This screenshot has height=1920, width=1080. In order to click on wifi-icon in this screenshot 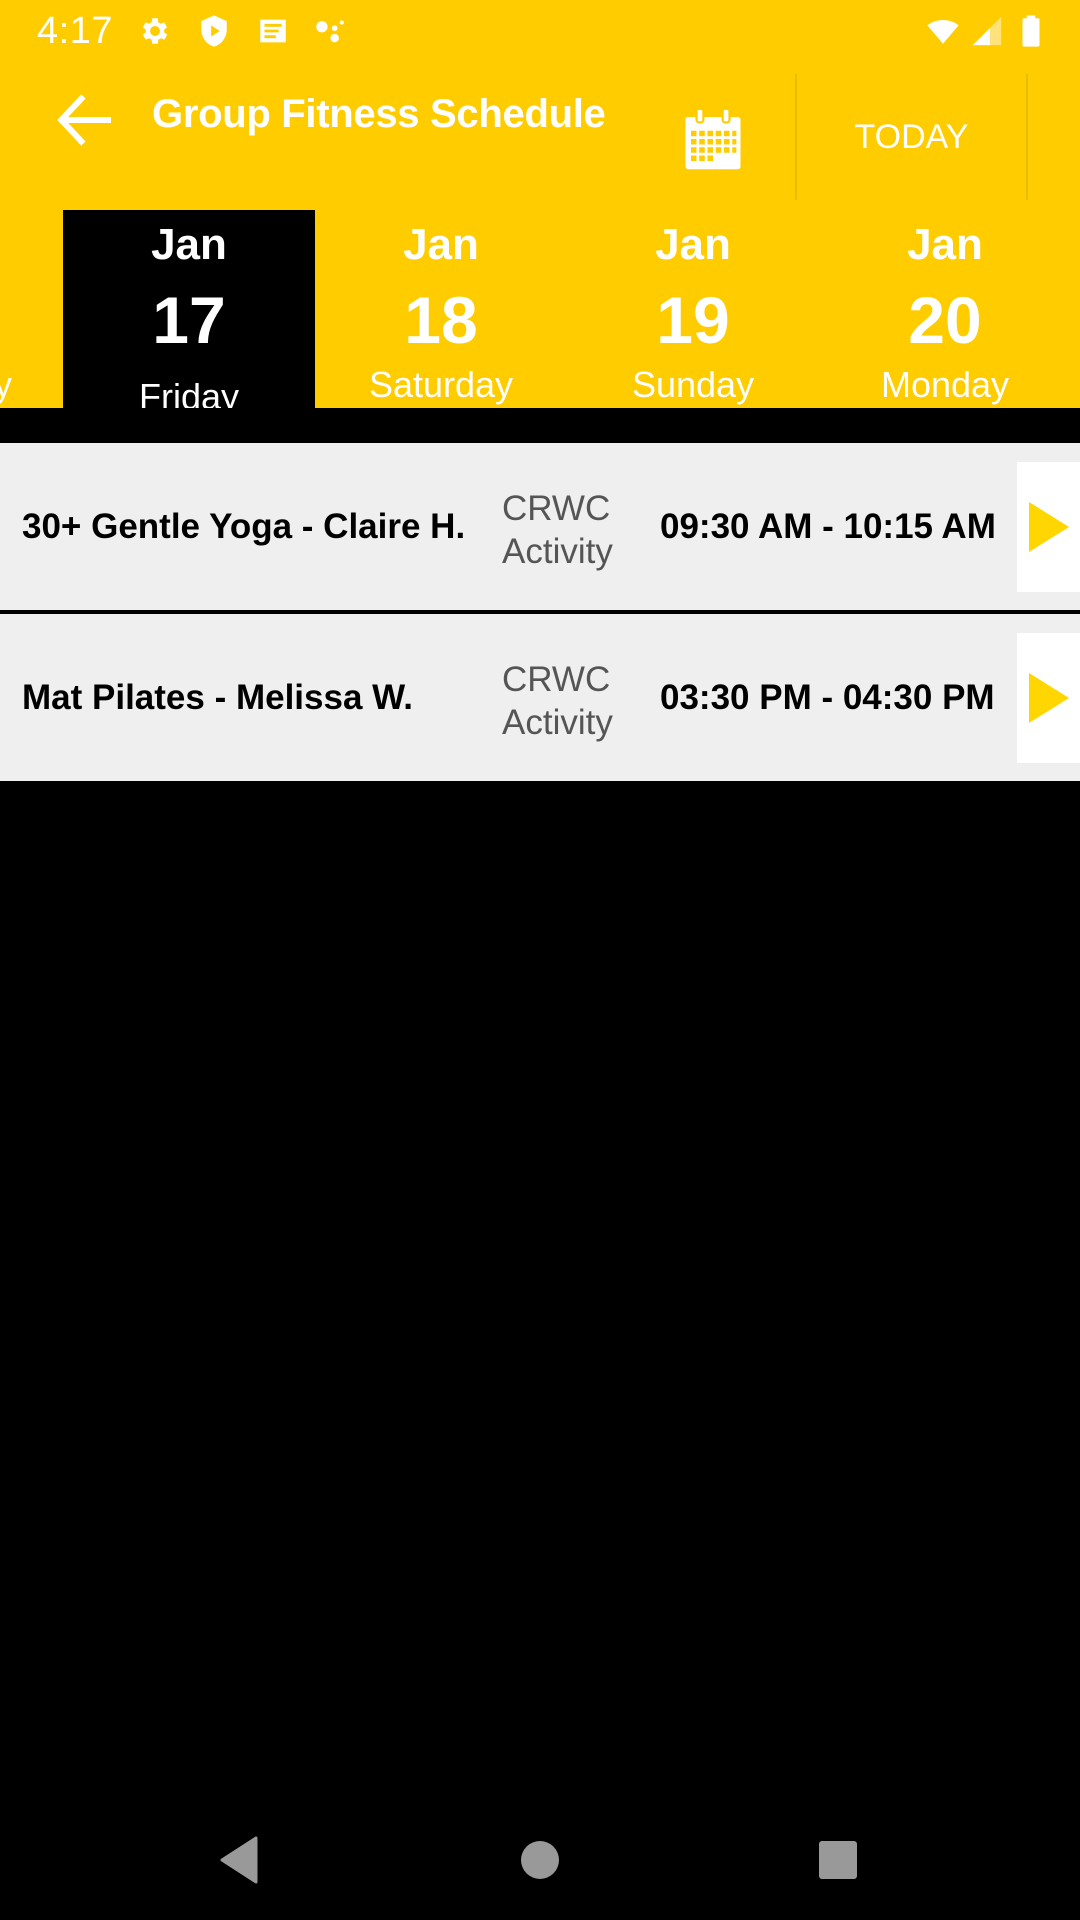, I will do `click(943, 31)`.